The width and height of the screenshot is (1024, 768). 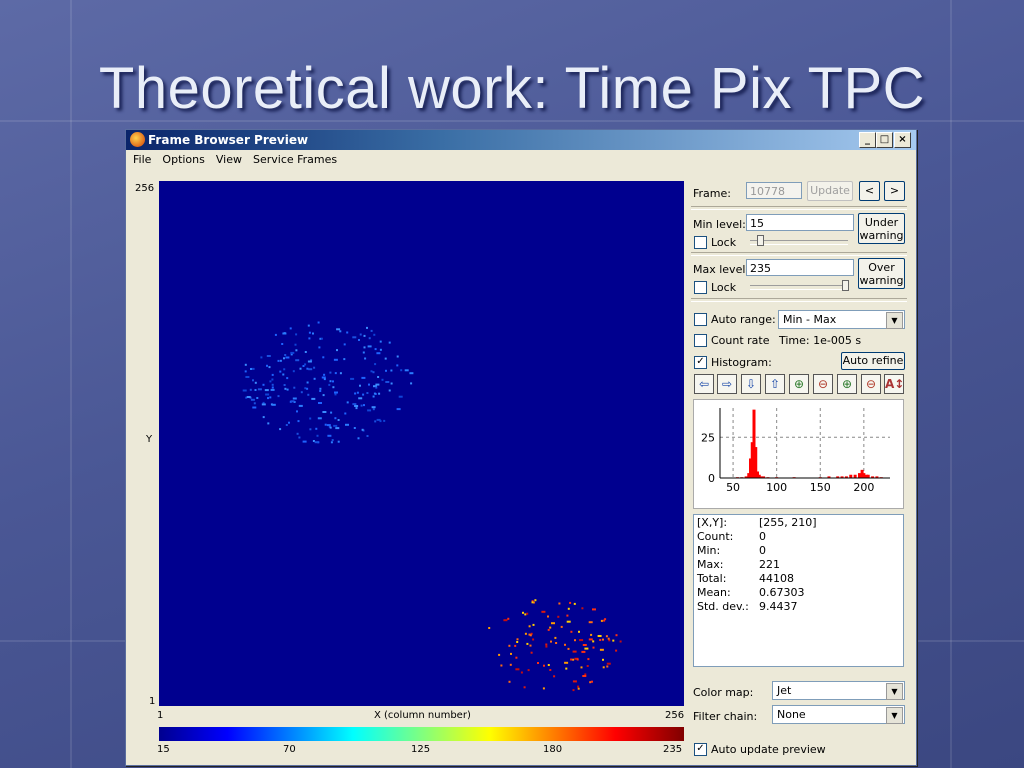 I want to click on next-frame-button: >, so click(x=894, y=191).